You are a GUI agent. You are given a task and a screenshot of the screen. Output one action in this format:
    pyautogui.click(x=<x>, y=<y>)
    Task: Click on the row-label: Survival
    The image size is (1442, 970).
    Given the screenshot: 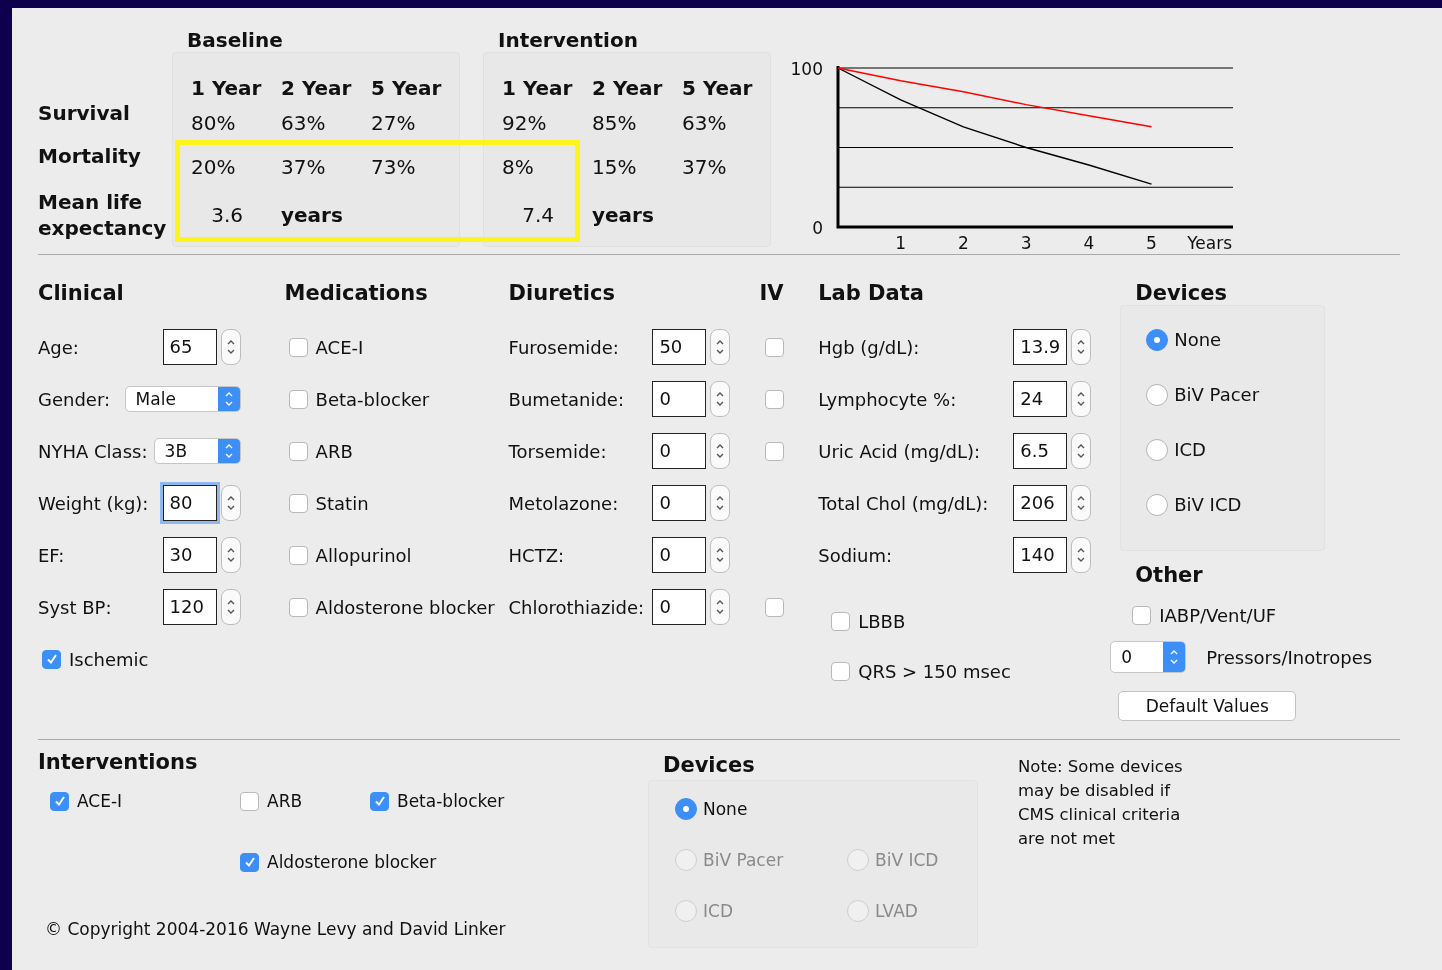 What is the action you would take?
    pyautogui.click(x=84, y=113)
    